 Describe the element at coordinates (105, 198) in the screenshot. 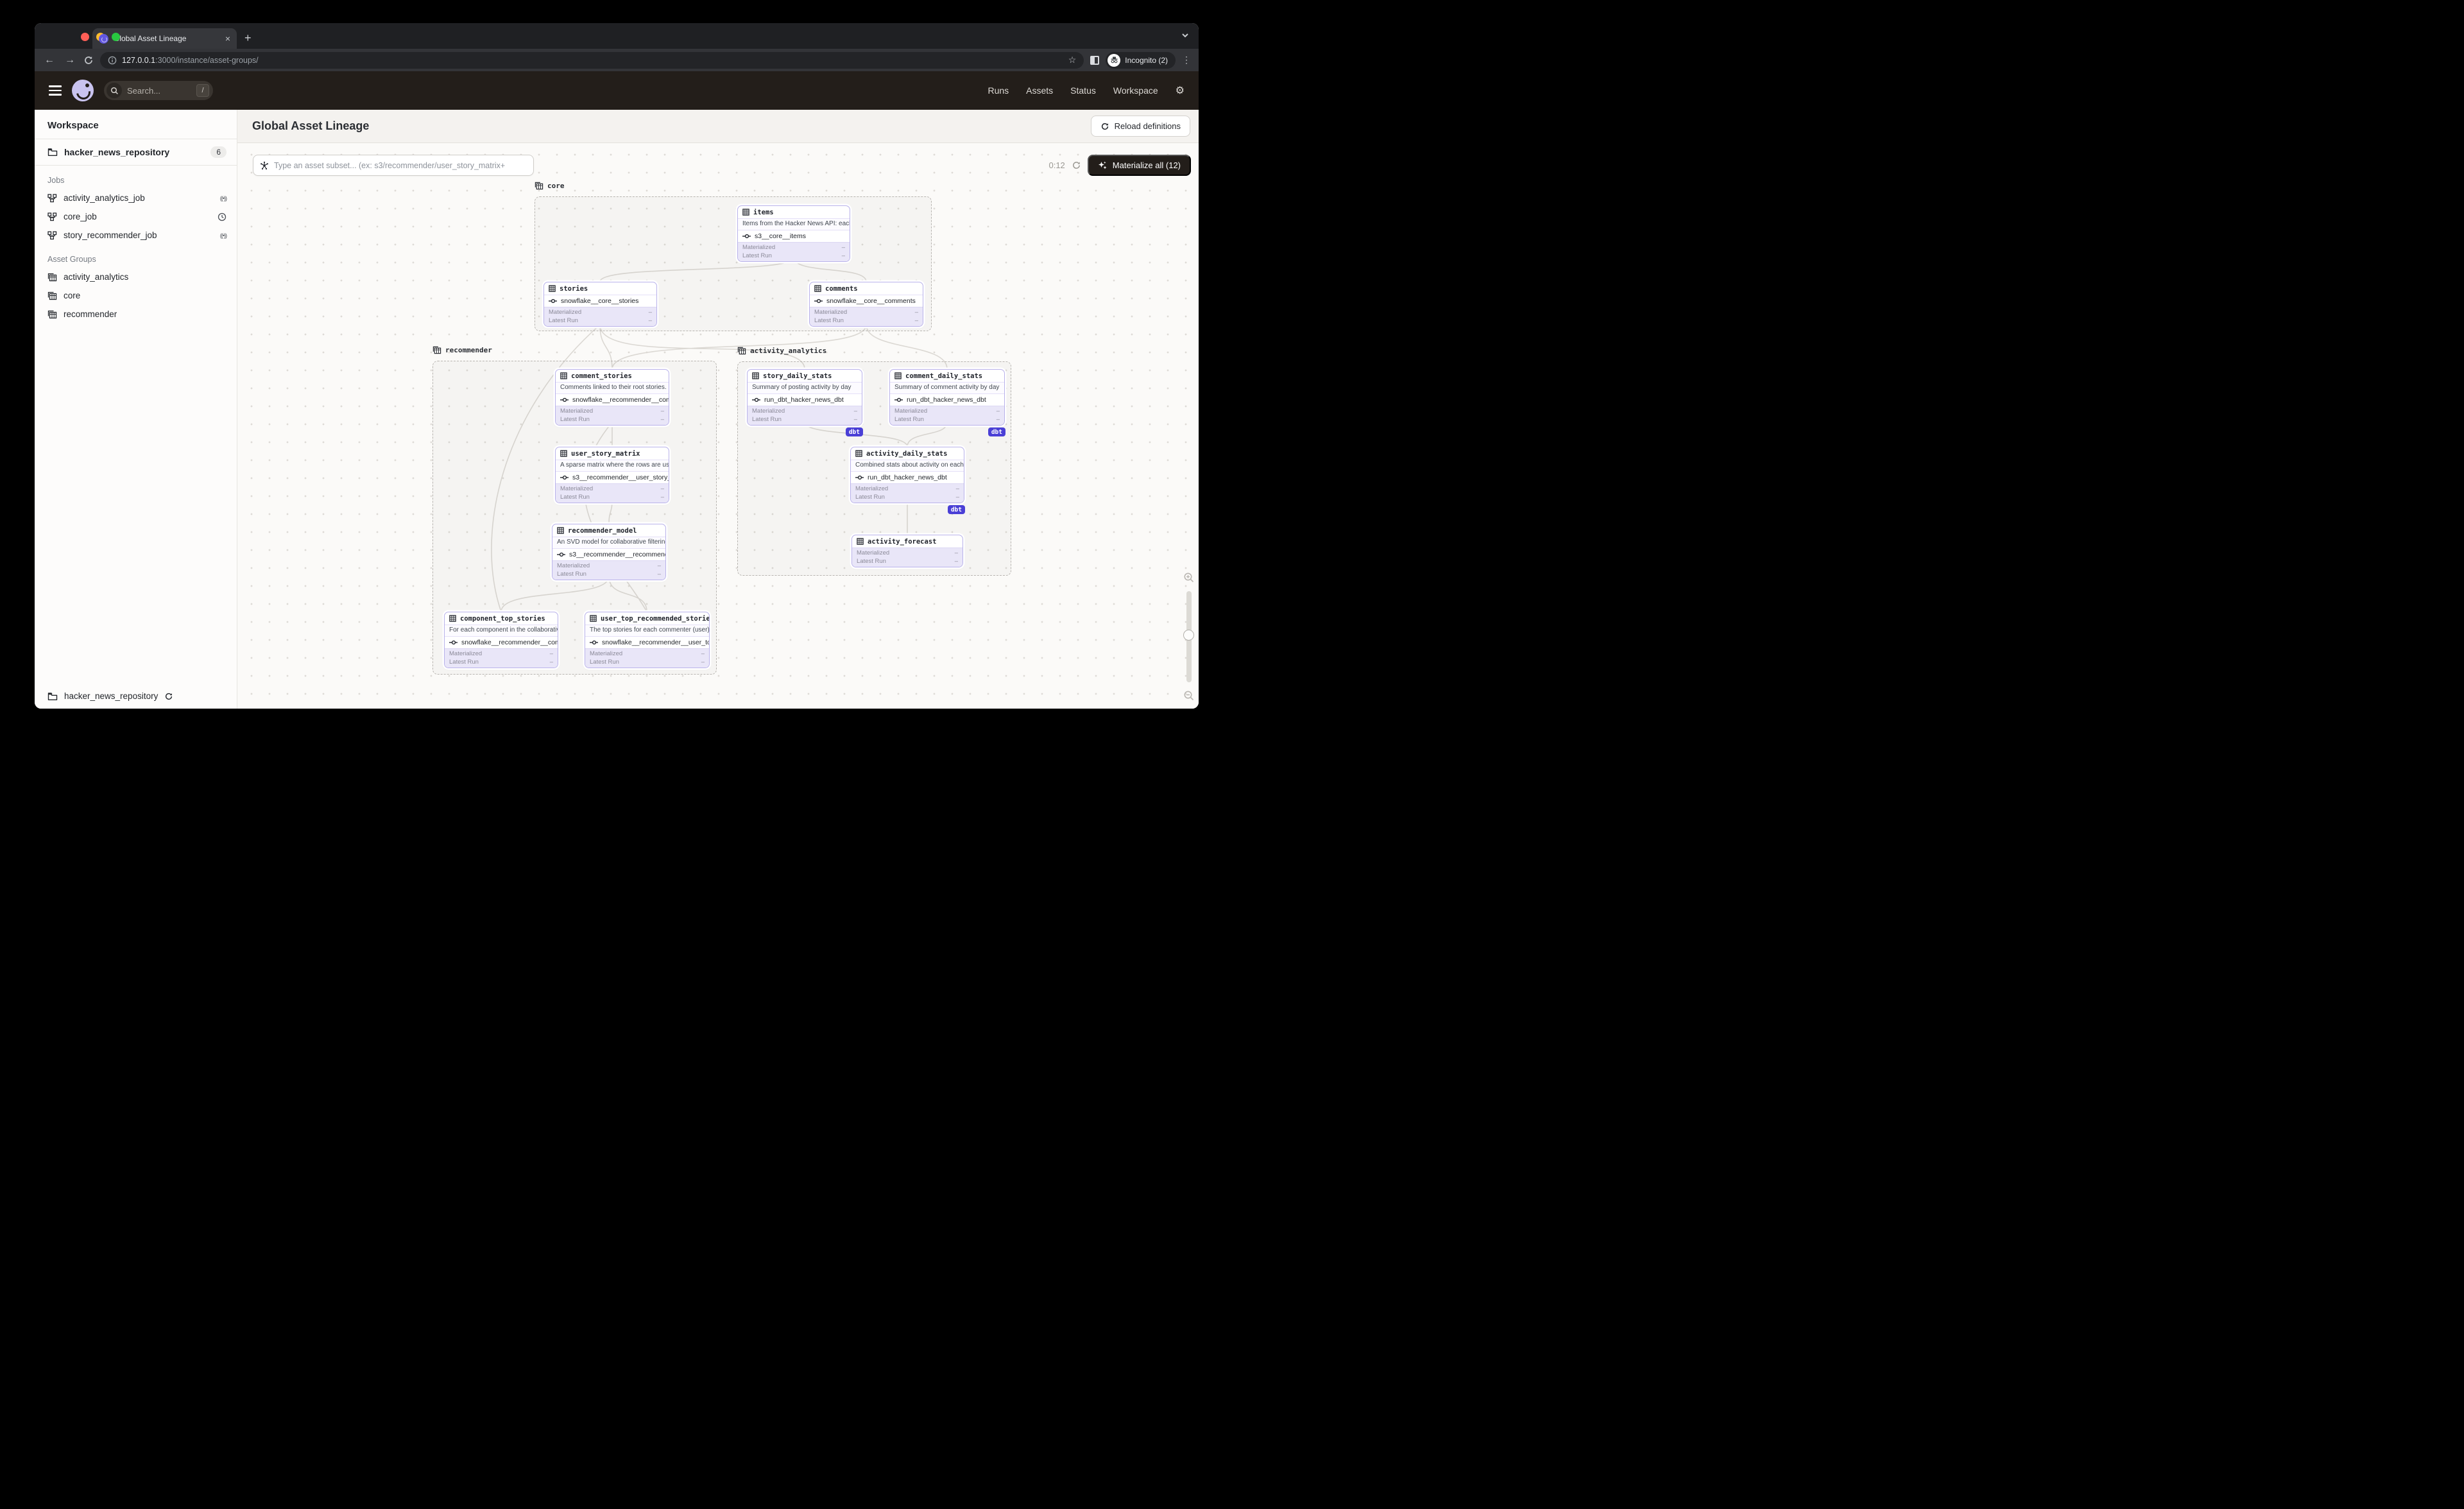

I see `job-name: activity_analytics_job` at that location.